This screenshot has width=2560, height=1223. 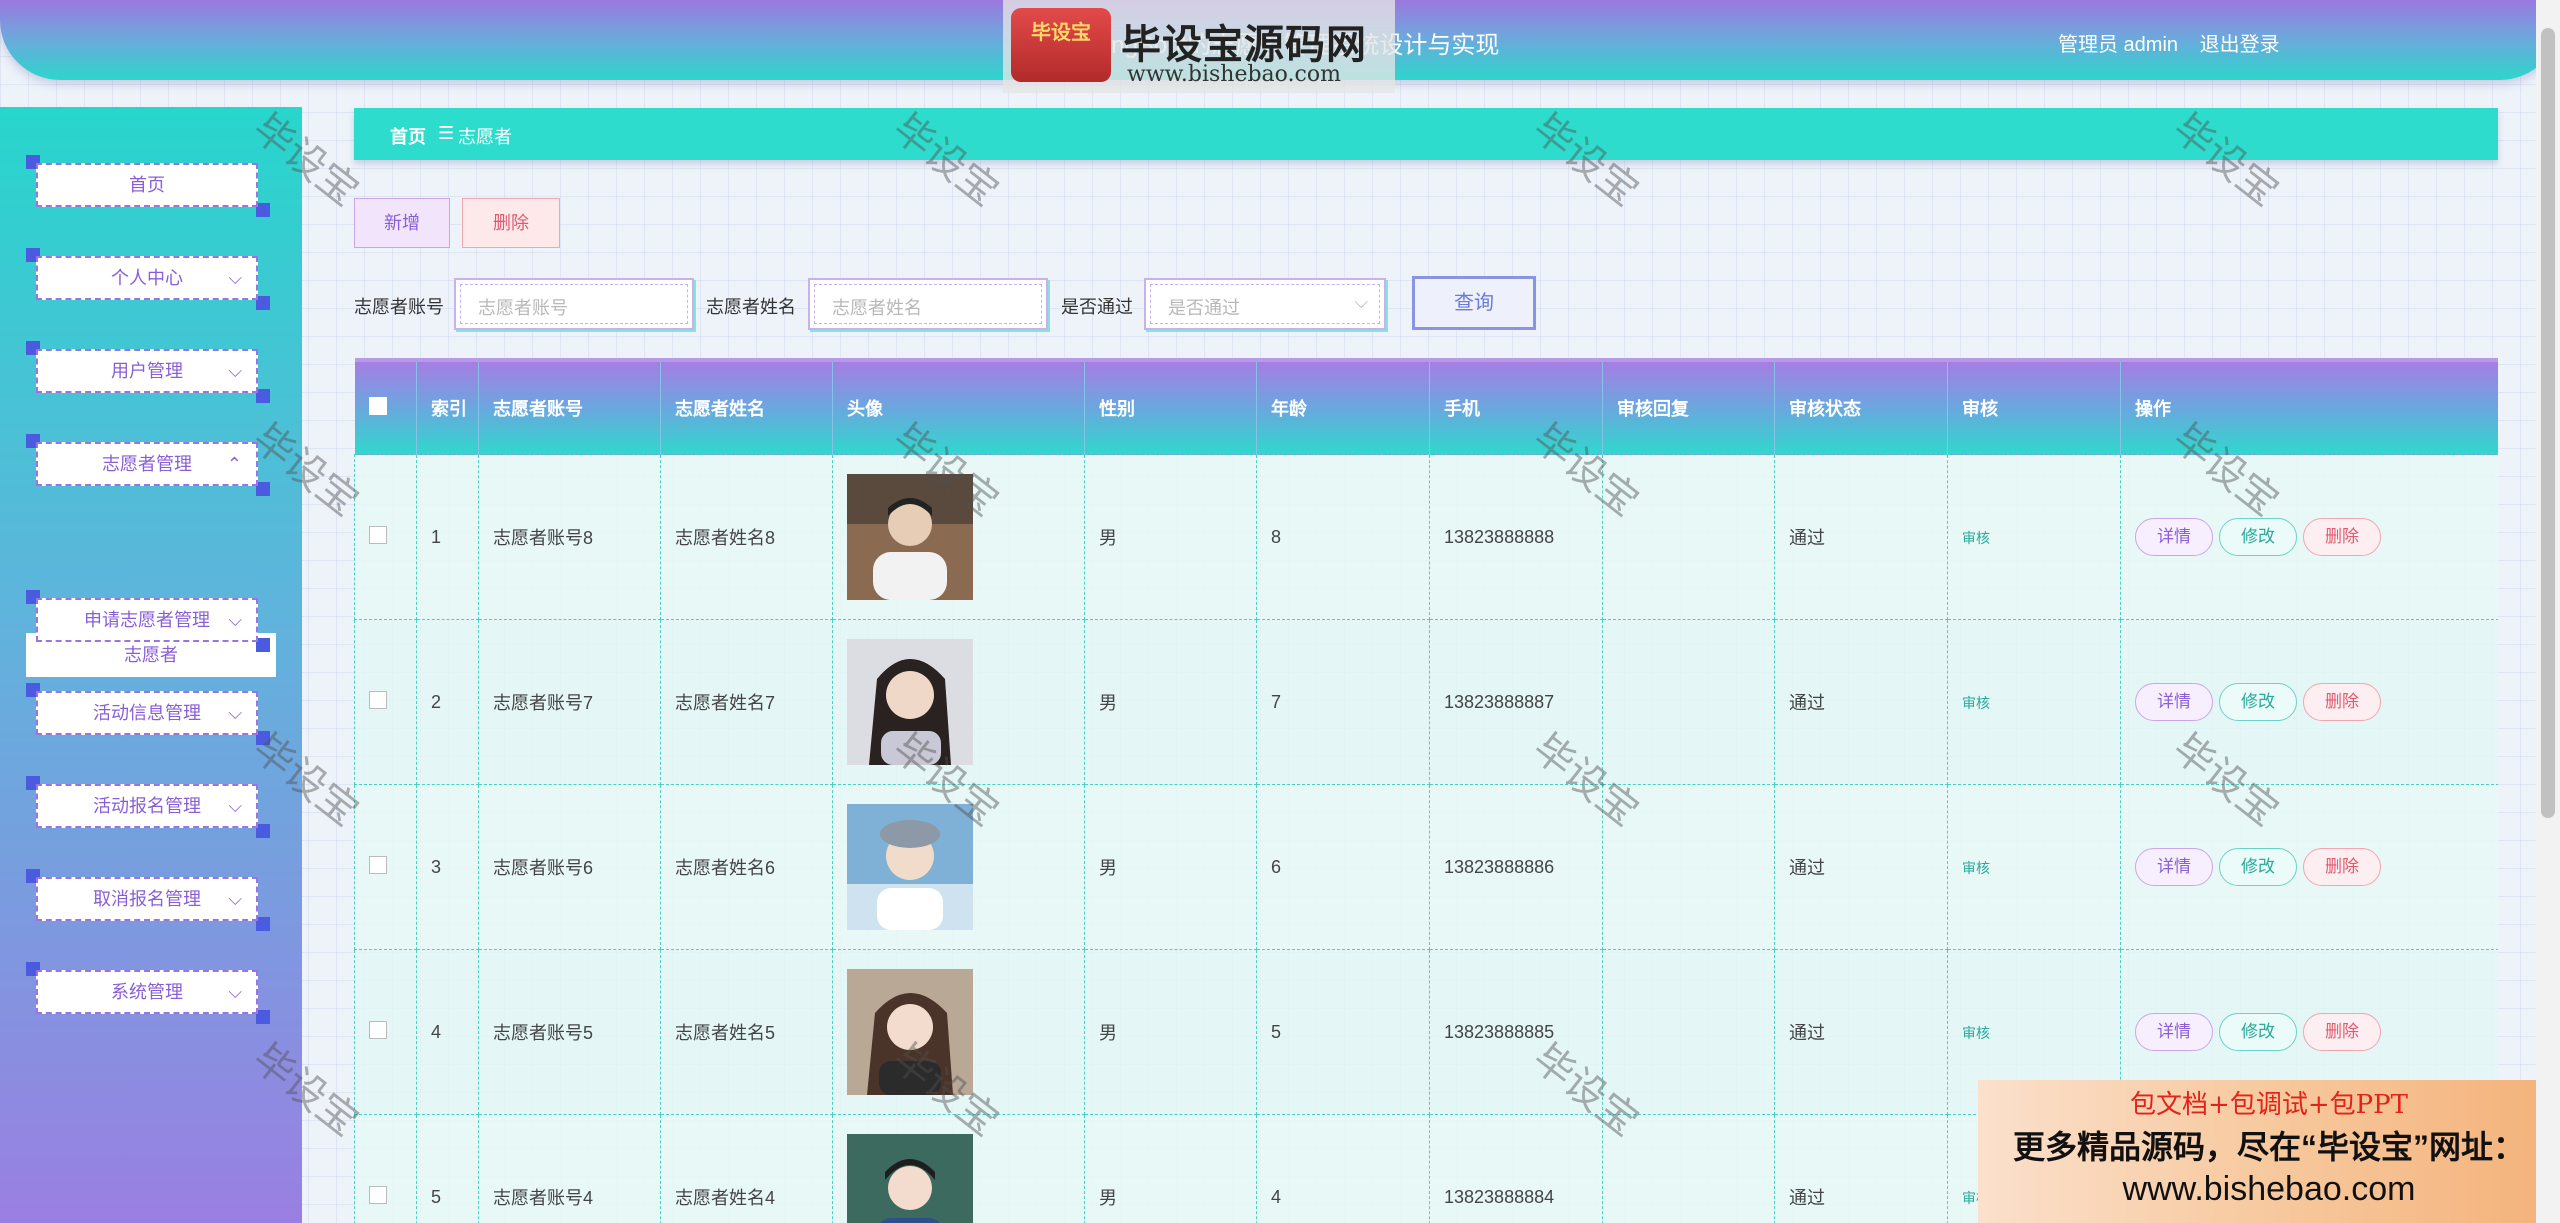 I want to click on sidebar-item-users: 用户管理 ⌵, so click(x=148, y=372).